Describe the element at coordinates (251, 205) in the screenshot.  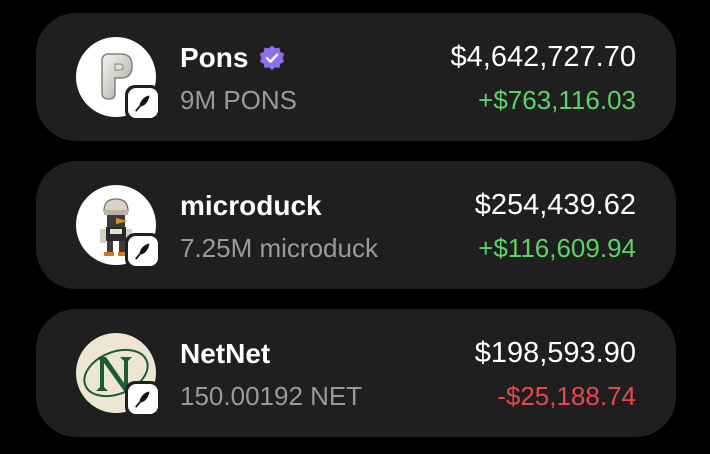
I see `asset-name: microduck` at that location.